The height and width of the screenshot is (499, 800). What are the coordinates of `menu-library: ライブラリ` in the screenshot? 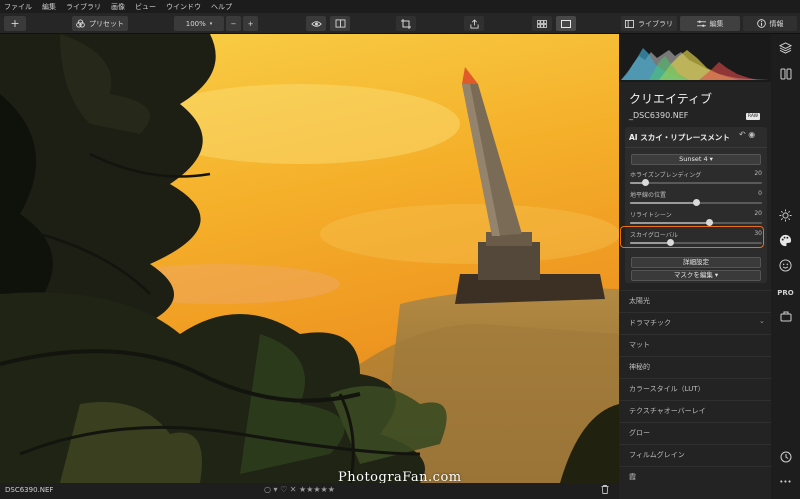 It's located at (83, 7).